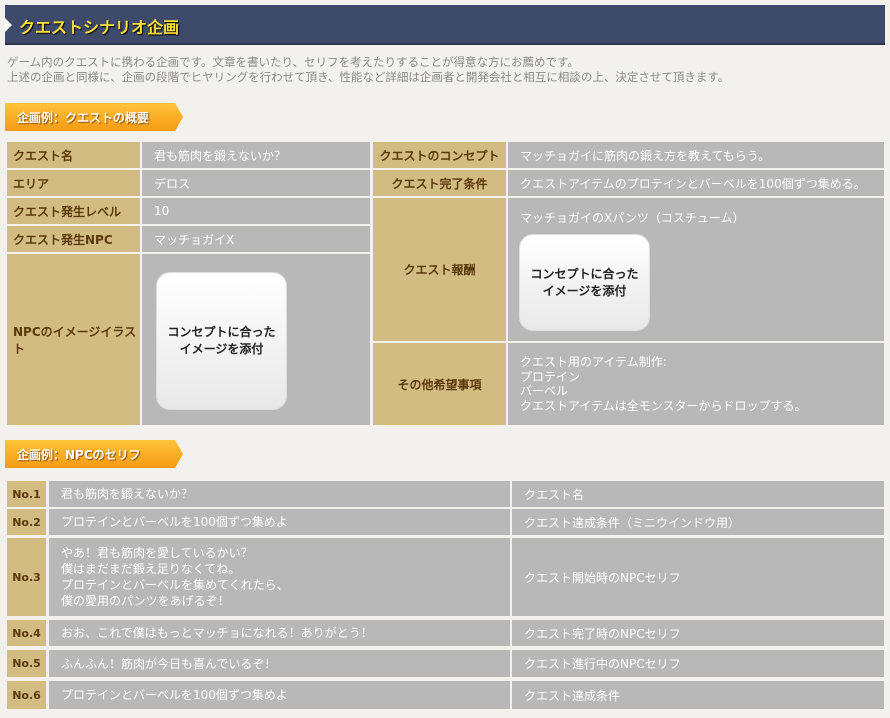  Describe the element at coordinates (73, 155) in the screenshot. I see `quest-name-label: クエスト名` at that location.